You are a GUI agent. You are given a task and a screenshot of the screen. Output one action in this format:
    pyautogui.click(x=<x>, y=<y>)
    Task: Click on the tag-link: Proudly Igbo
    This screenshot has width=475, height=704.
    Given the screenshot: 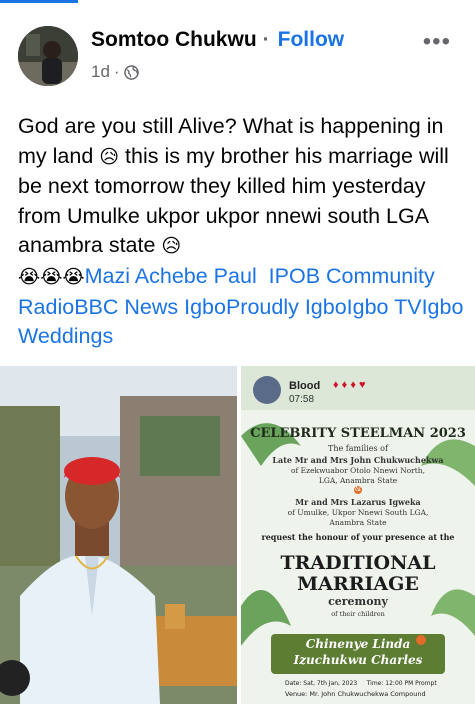 What is the action you would take?
    pyautogui.click(x=286, y=307)
    